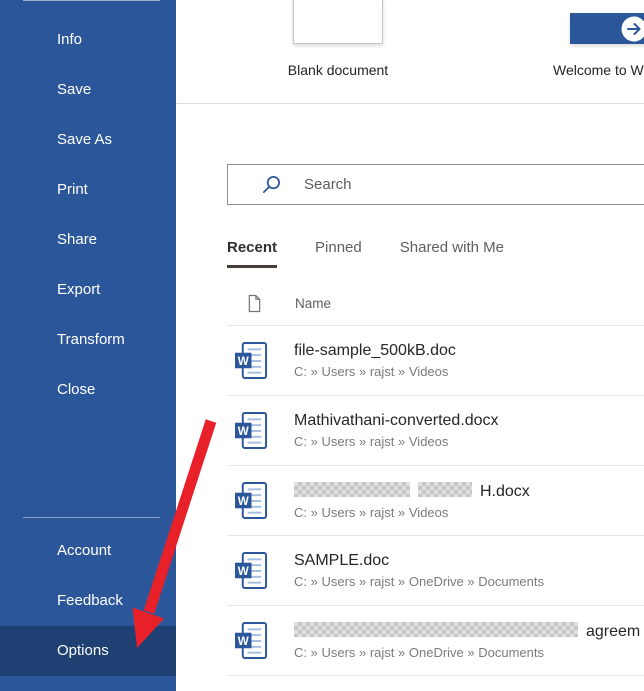 This screenshot has height=691, width=644. I want to click on search-icon, so click(271, 184).